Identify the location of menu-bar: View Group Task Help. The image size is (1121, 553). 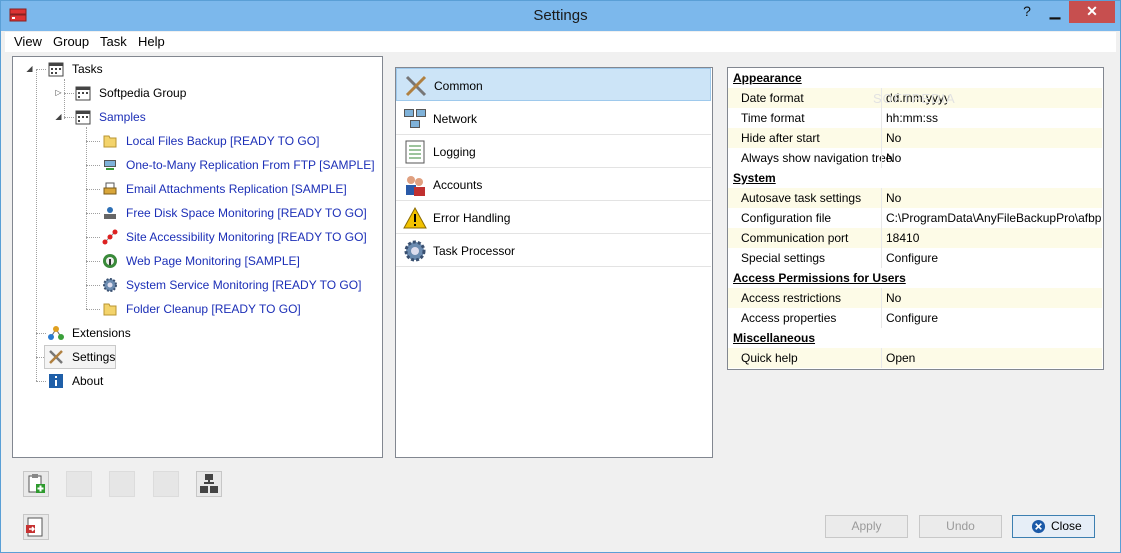
(560, 42).